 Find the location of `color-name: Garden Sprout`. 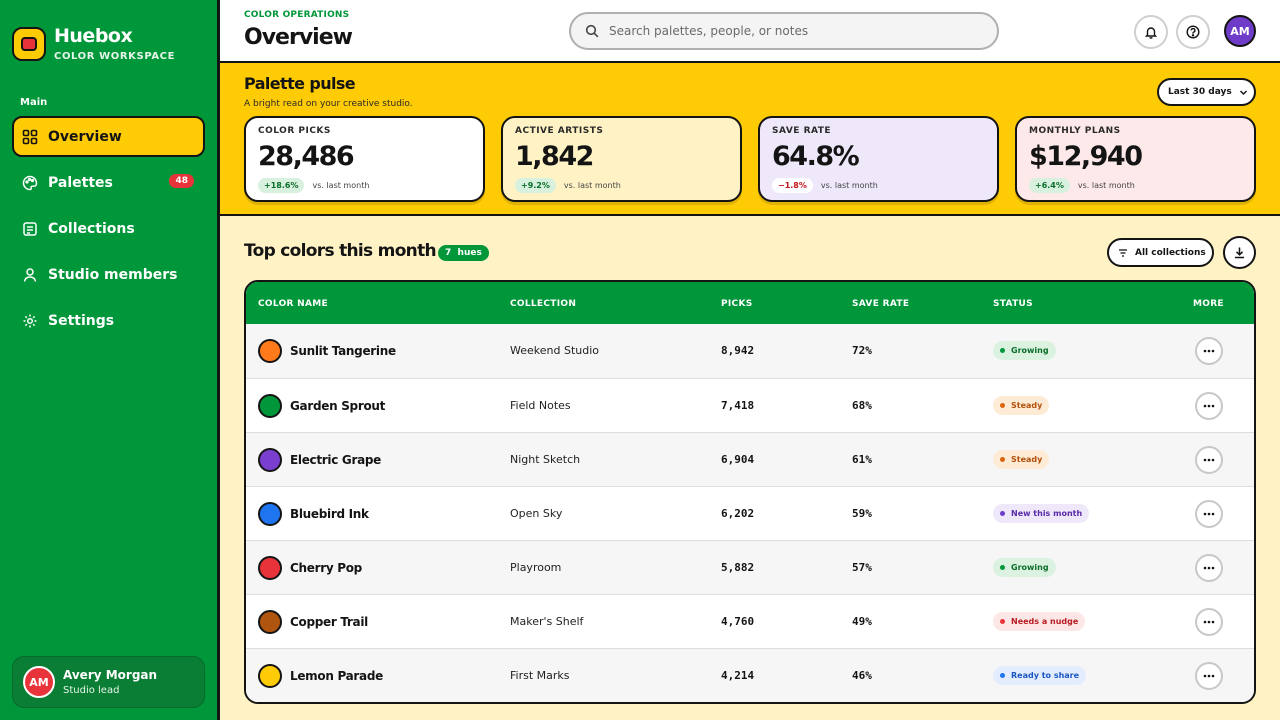

color-name: Garden Sprout is located at coordinates (338, 406).